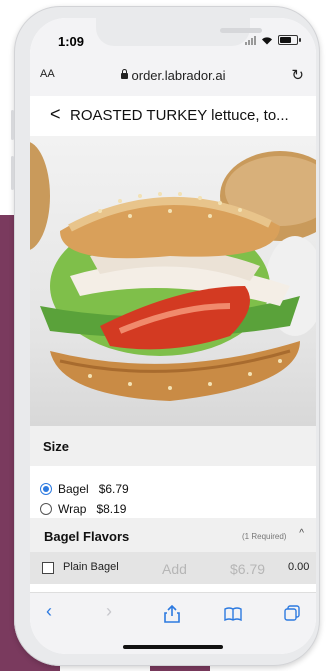 This screenshot has width=334, height=671. Describe the element at coordinates (173, 647) in the screenshot. I see `home-indicator` at that location.